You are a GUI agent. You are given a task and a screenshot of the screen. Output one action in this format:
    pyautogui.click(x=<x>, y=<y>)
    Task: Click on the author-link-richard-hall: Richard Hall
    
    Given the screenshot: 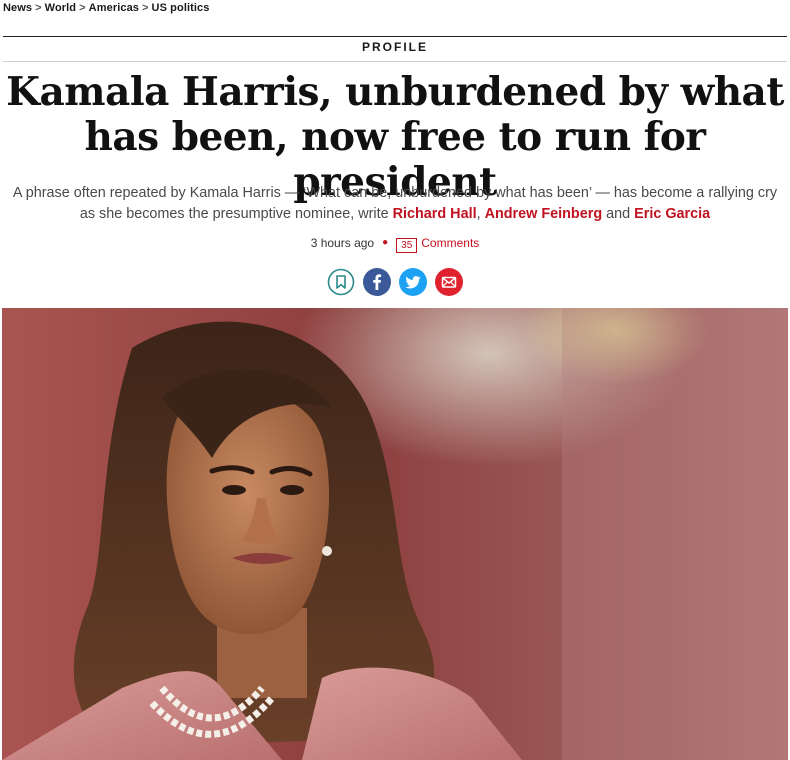 What is the action you would take?
    pyautogui.click(x=435, y=214)
    